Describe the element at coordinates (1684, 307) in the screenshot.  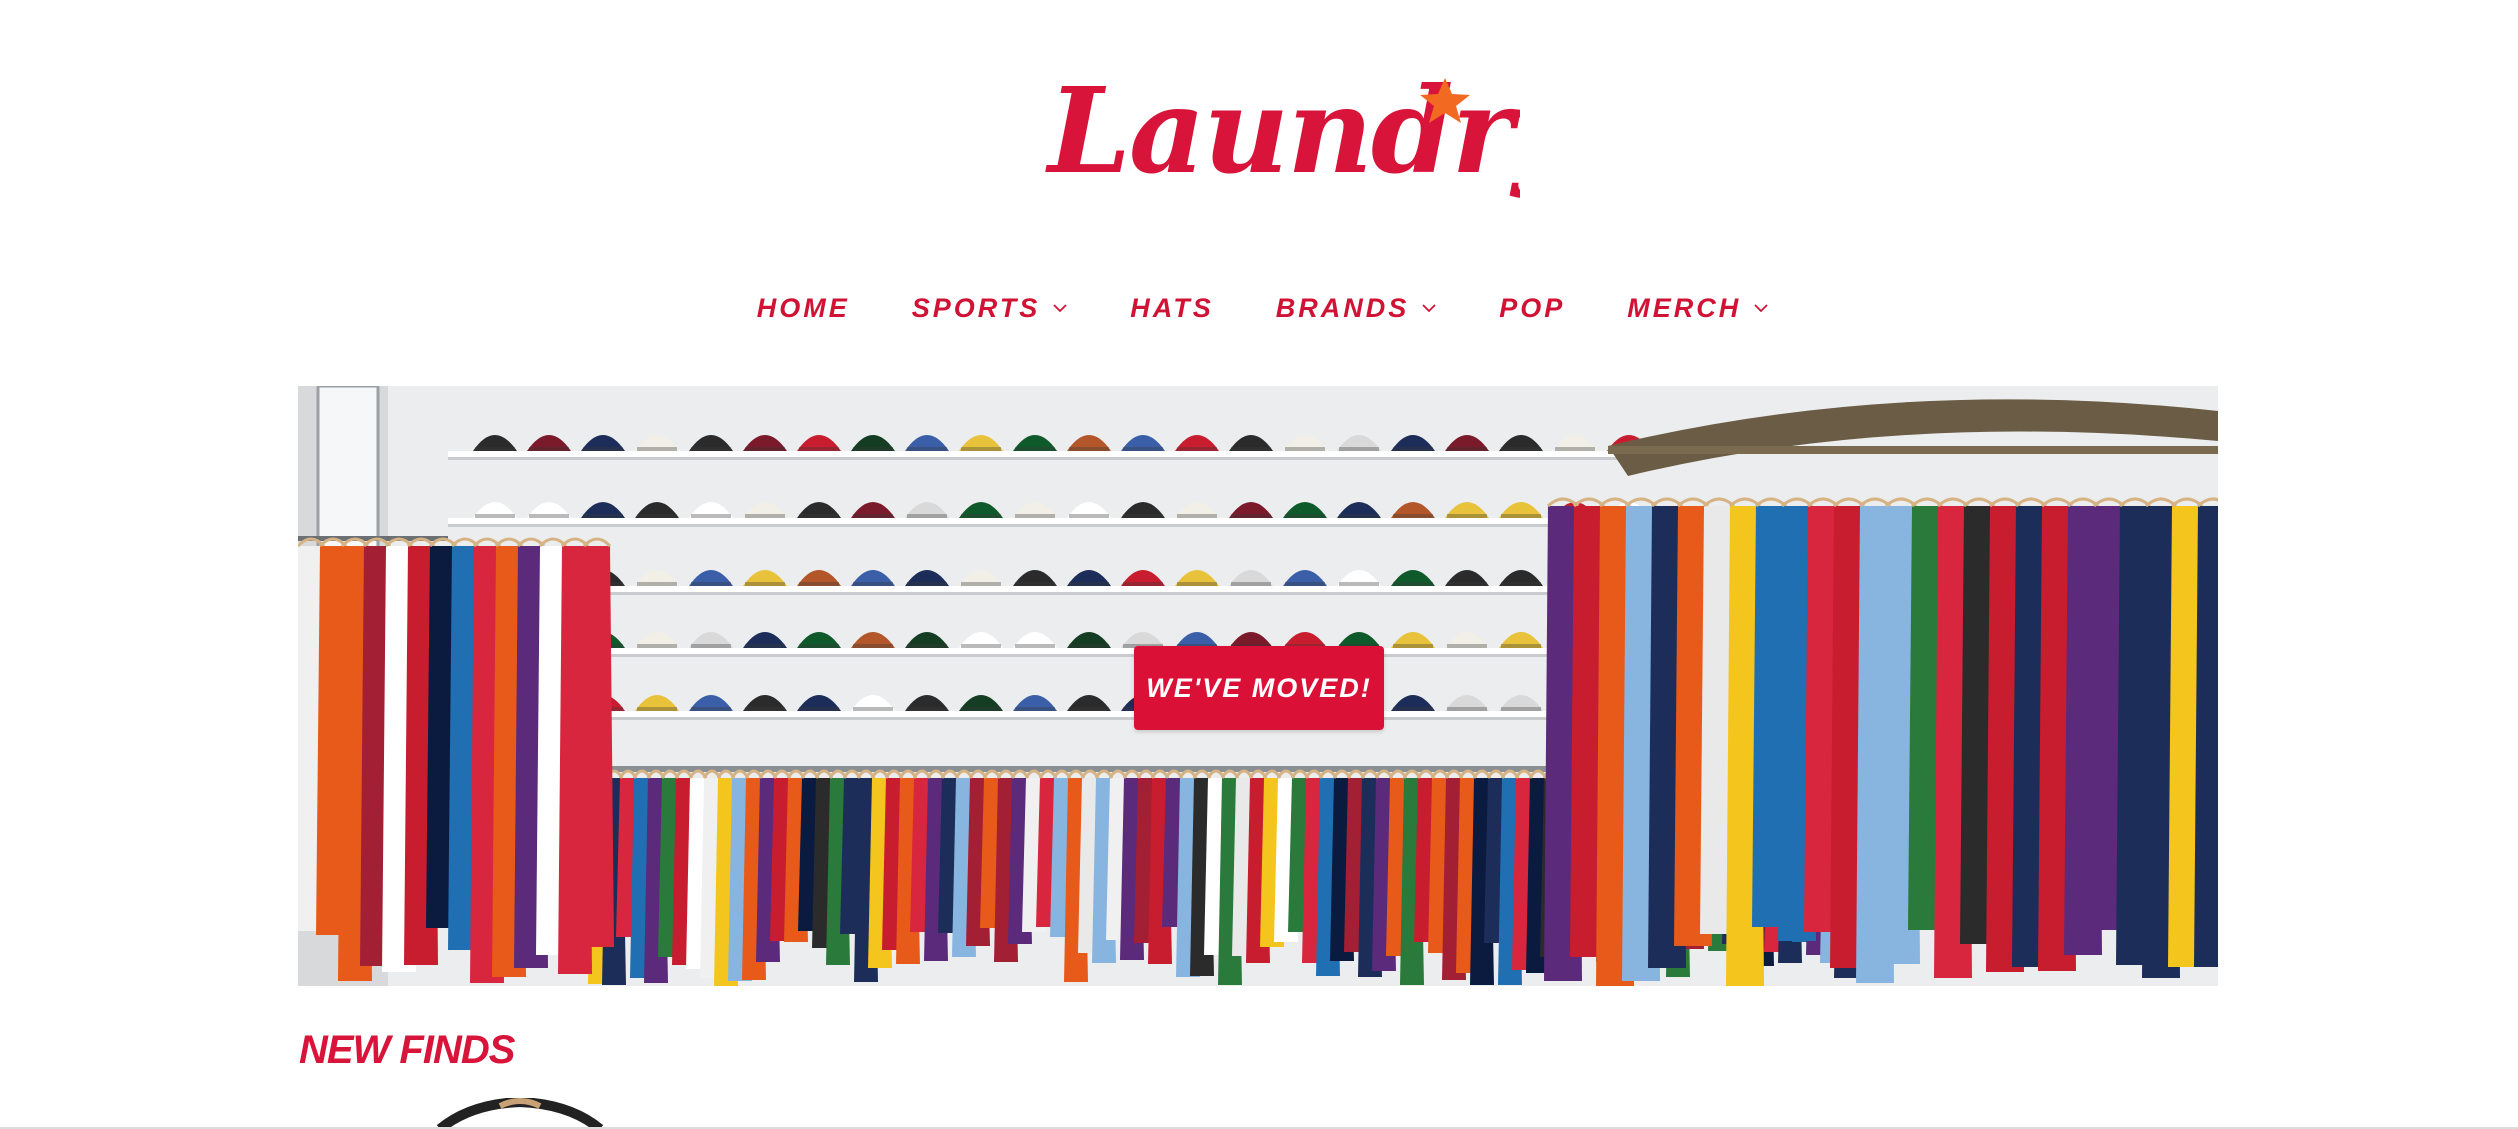
I see `nav-label-merch: MERCH` at that location.